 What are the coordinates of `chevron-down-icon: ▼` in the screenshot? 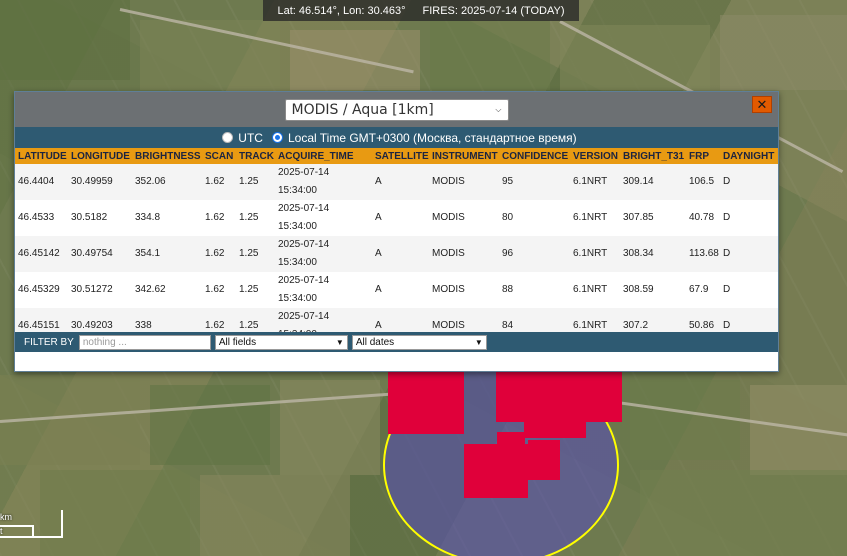 It's located at (339, 342).